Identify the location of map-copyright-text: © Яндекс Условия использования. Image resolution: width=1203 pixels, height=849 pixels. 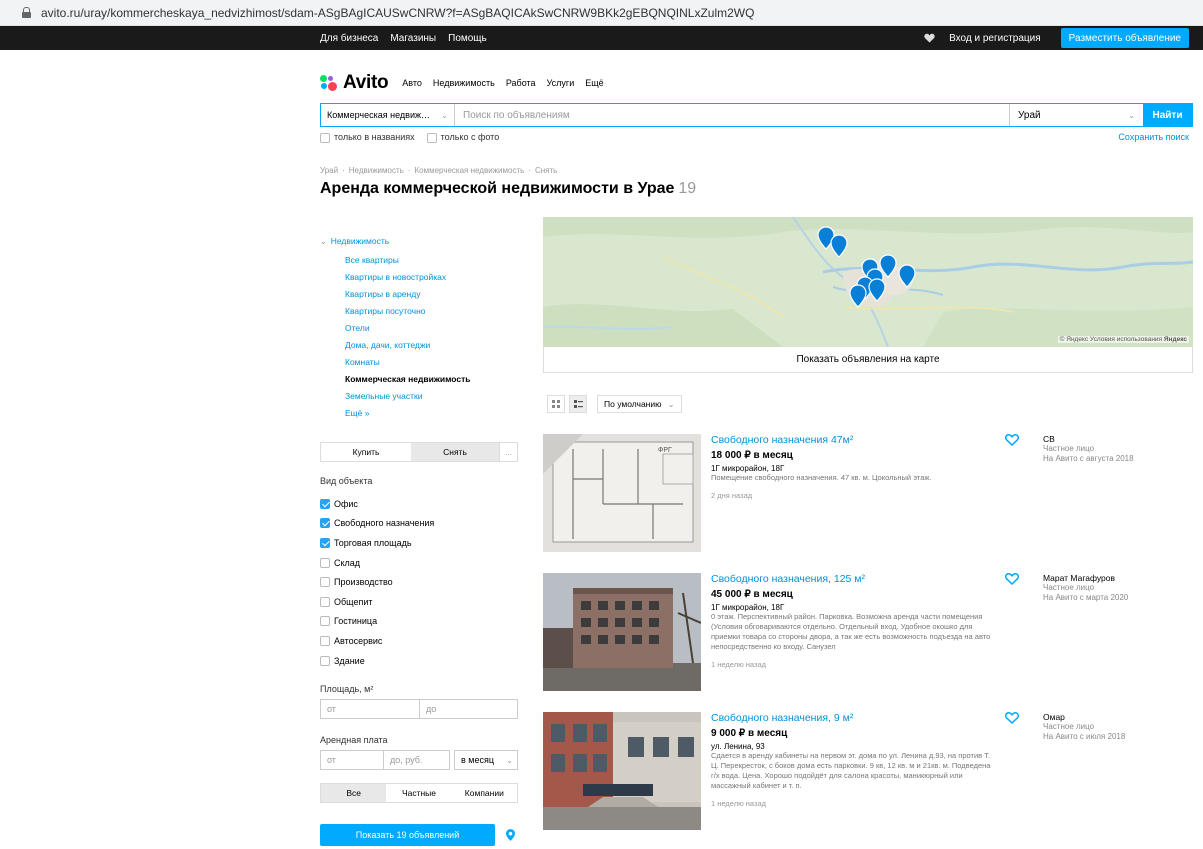
(1111, 339).